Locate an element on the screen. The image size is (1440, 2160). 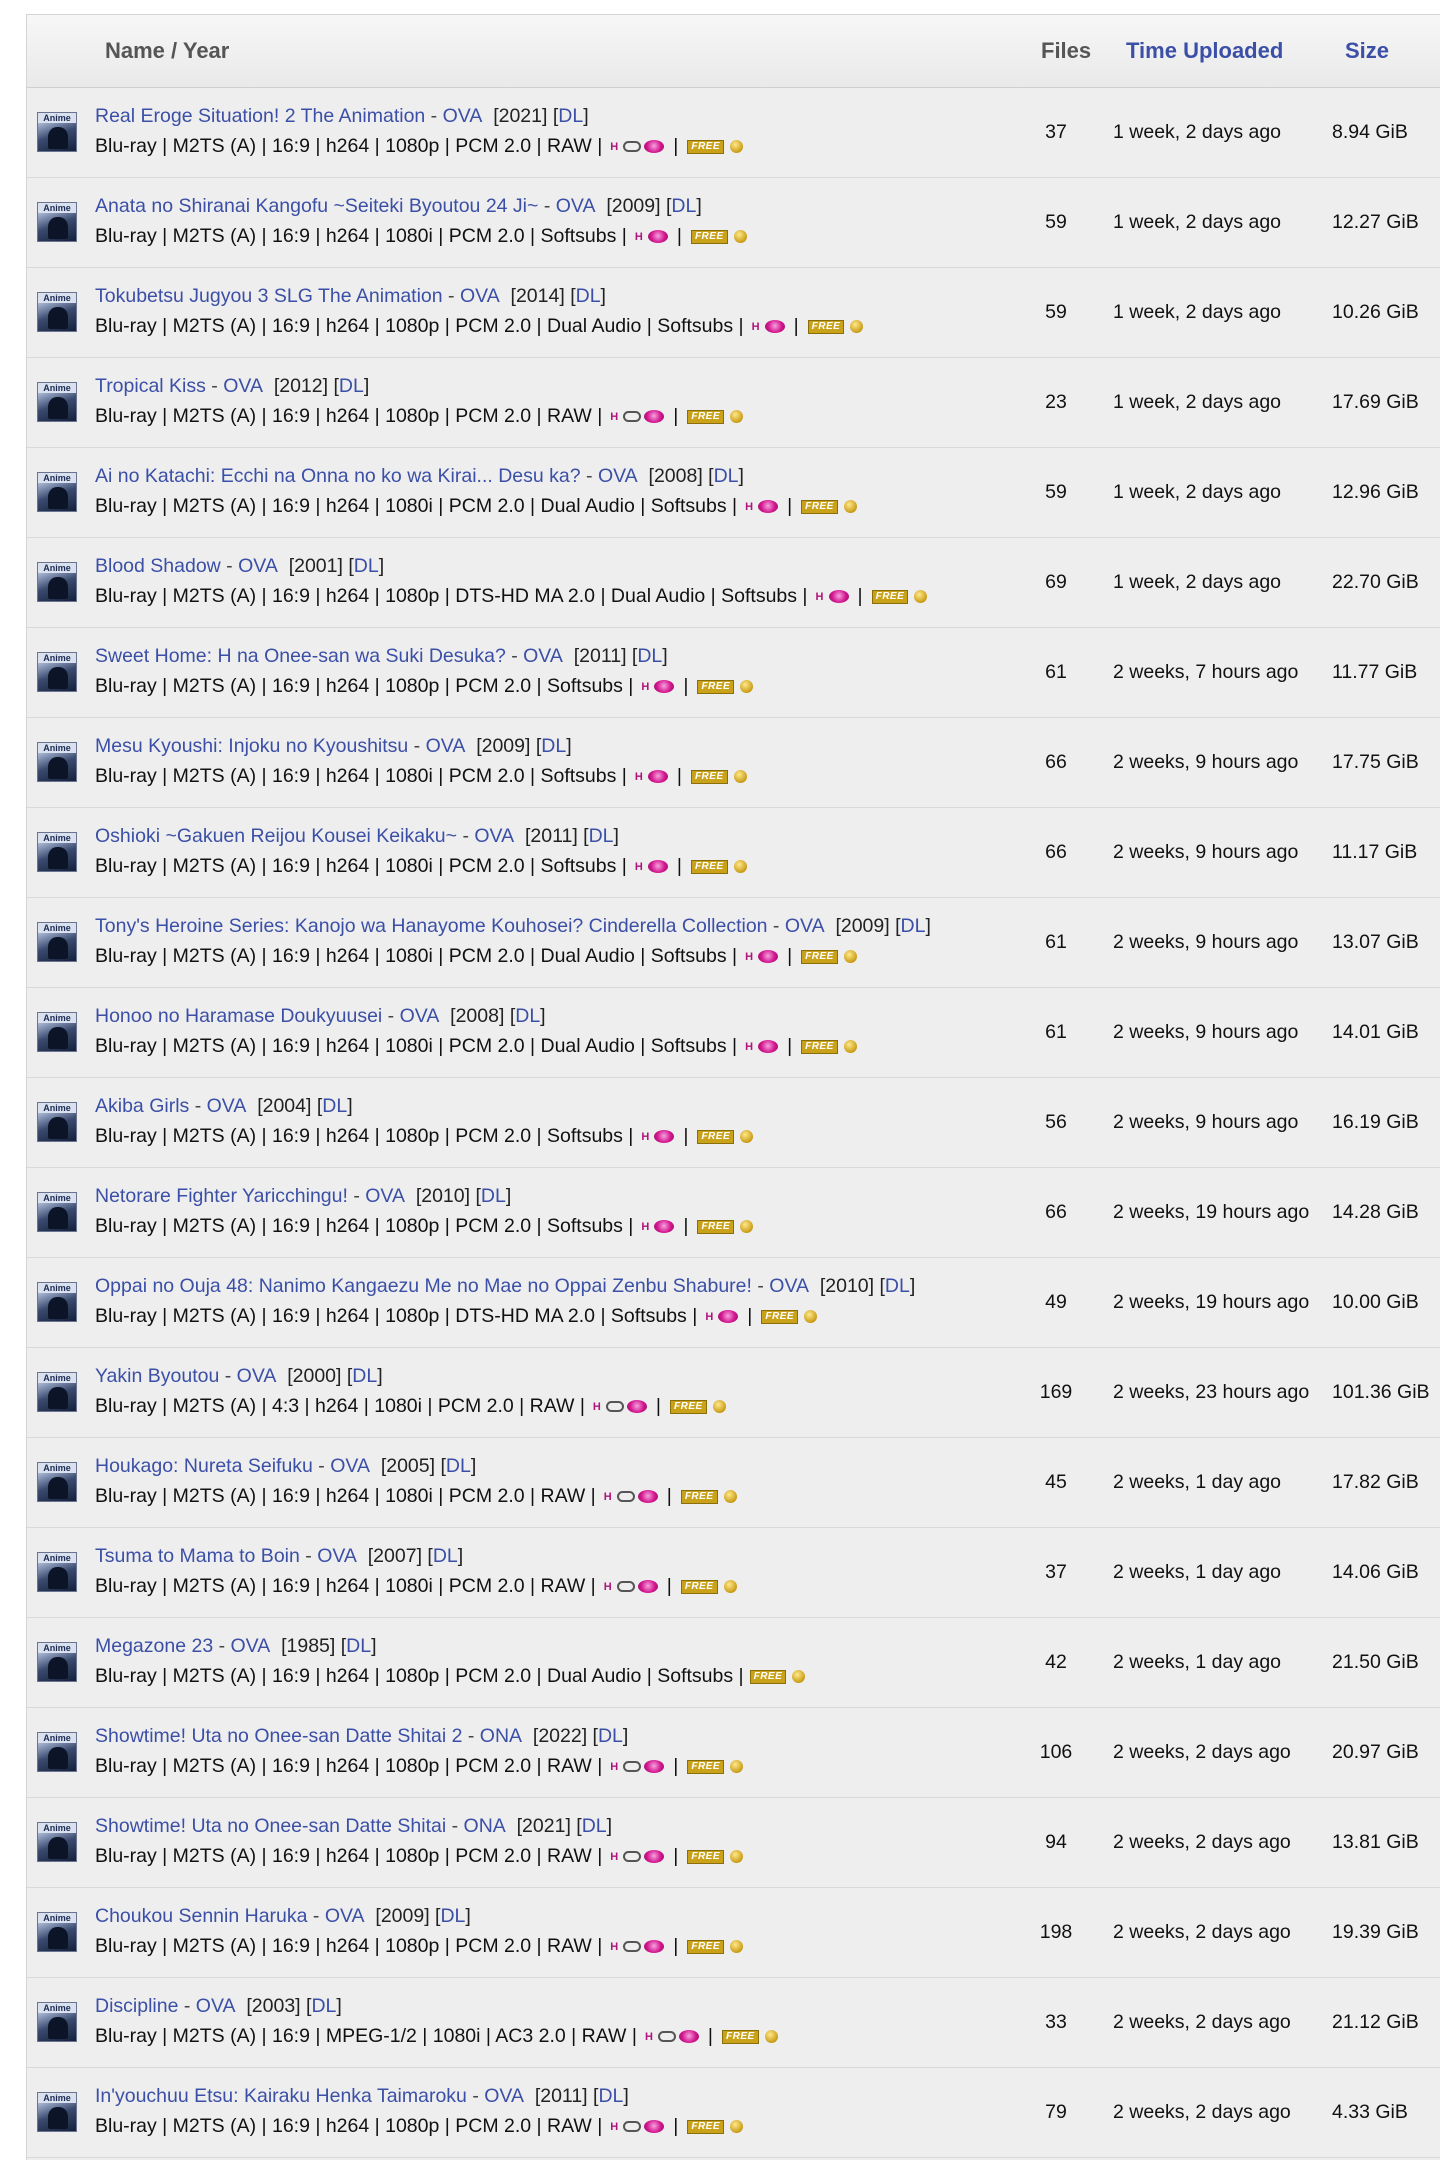
torrent-title-link: Tokubetsu Jugyou 3 SLG The Animation is located at coordinates (269, 296).